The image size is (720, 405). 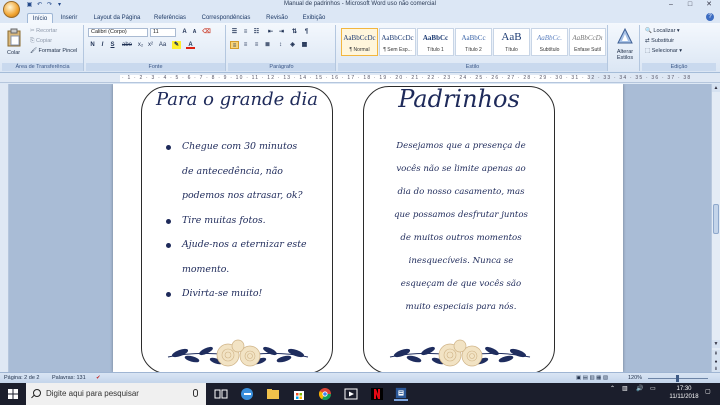 What do you see at coordinates (13, 53) in the screenshot?
I see `paste-button: Colar` at bounding box center [13, 53].